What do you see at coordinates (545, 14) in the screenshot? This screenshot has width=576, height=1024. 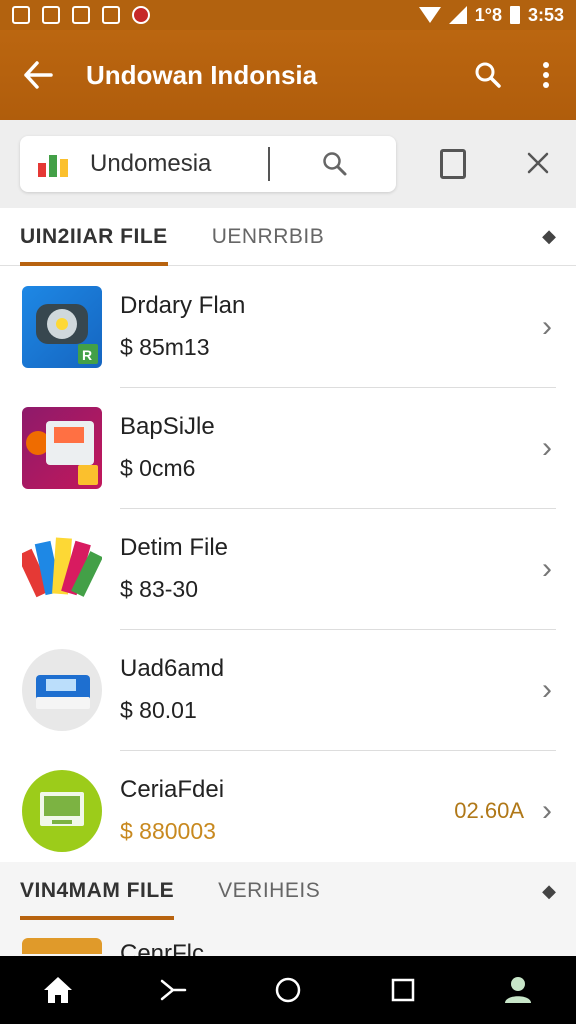 I see `status-time: 3:53` at bounding box center [545, 14].